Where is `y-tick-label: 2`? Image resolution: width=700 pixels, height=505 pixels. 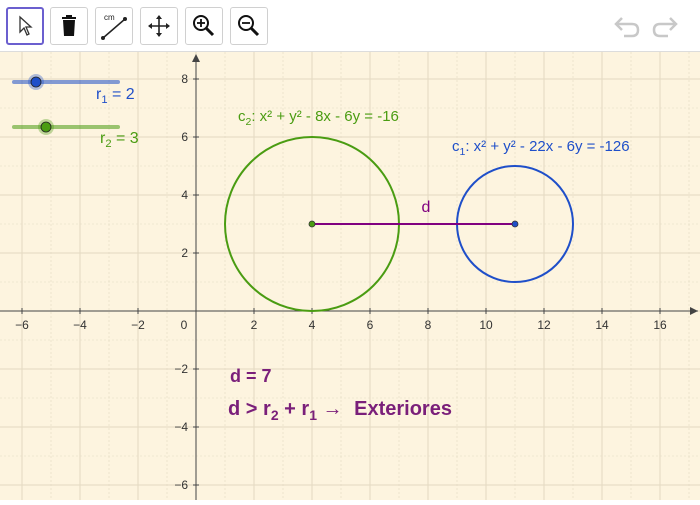 y-tick-label: 2 is located at coordinates (184, 253).